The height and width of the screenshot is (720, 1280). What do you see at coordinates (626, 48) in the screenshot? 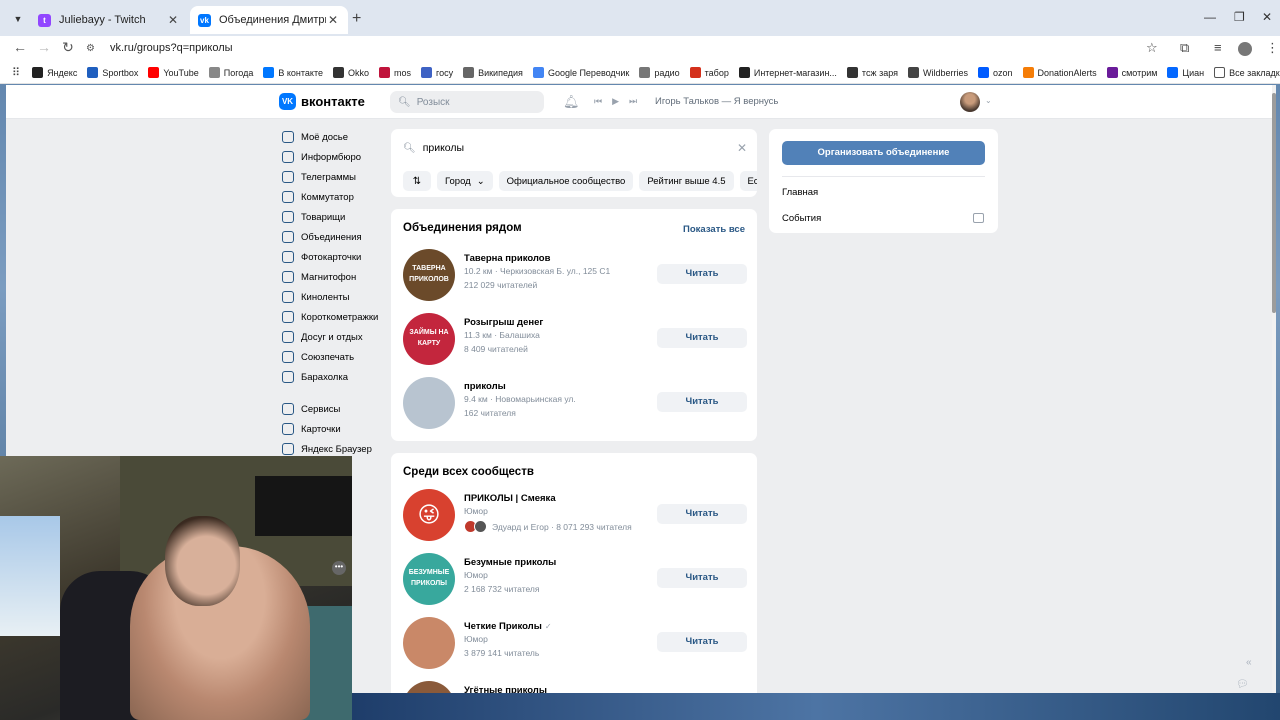
I see `address-bar: ⚙ vk.ru/groups?q=приколы` at bounding box center [626, 48].